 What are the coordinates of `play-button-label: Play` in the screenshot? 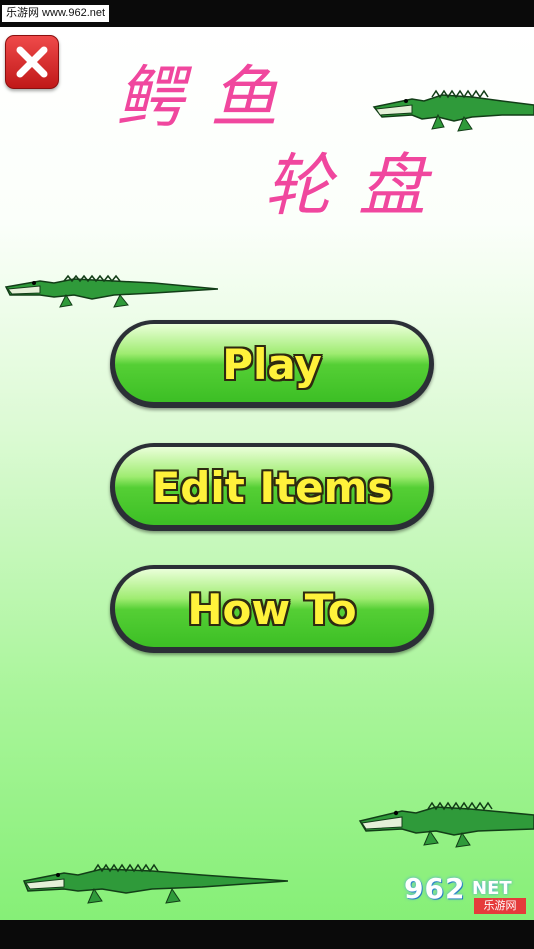 It's located at (272, 364).